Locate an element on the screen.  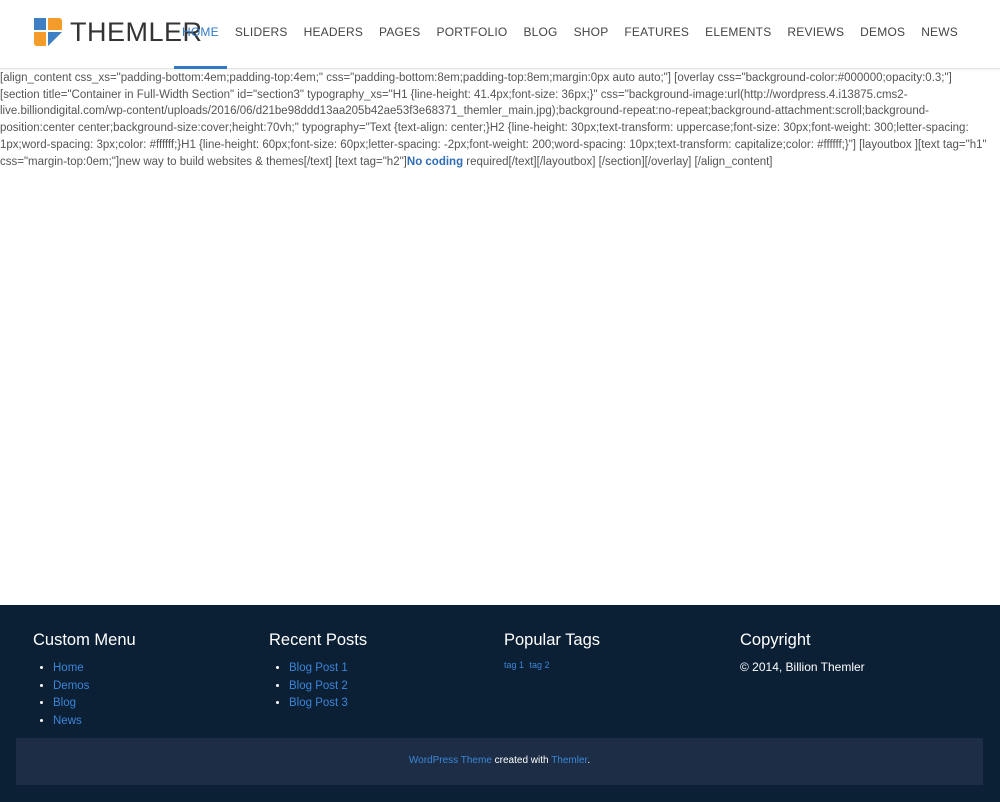
post-link-2: Blog Post 2 is located at coordinates (318, 686).